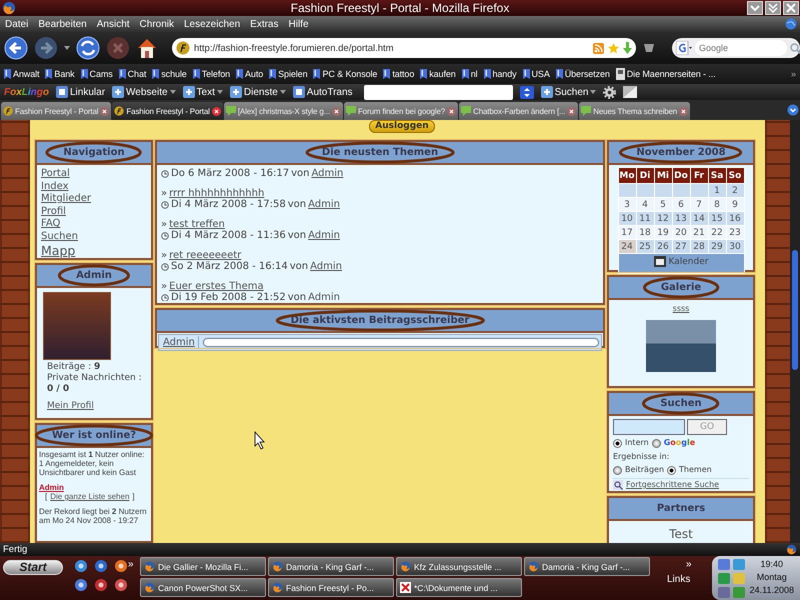 Image resolution: width=800 pixels, height=600 pixels. Describe the element at coordinates (64, 24) in the screenshot. I see `menu-item: Bearbeiten` at that location.